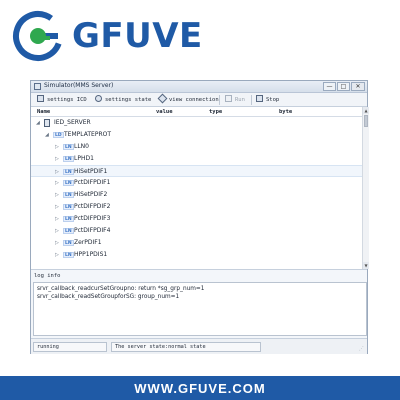 This screenshot has width=400, height=400. I want to click on settings-icd-icon, so click(40, 98).